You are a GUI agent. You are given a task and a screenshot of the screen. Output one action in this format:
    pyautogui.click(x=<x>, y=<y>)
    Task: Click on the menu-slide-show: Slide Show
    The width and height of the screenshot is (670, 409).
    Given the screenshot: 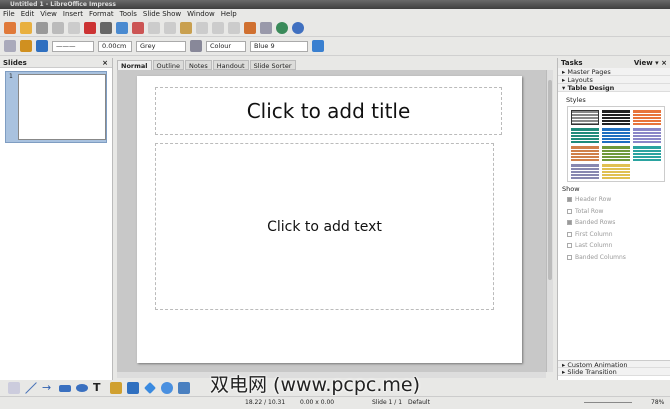 What is the action you would take?
    pyautogui.click(x=162, y=14)
    